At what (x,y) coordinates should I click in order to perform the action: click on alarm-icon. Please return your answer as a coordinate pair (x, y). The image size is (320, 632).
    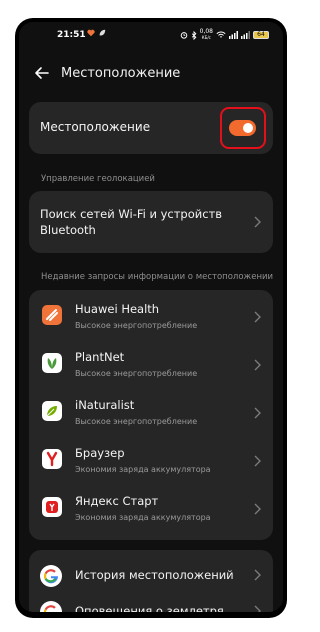
    Looking at the image, I should click on (183, 35).